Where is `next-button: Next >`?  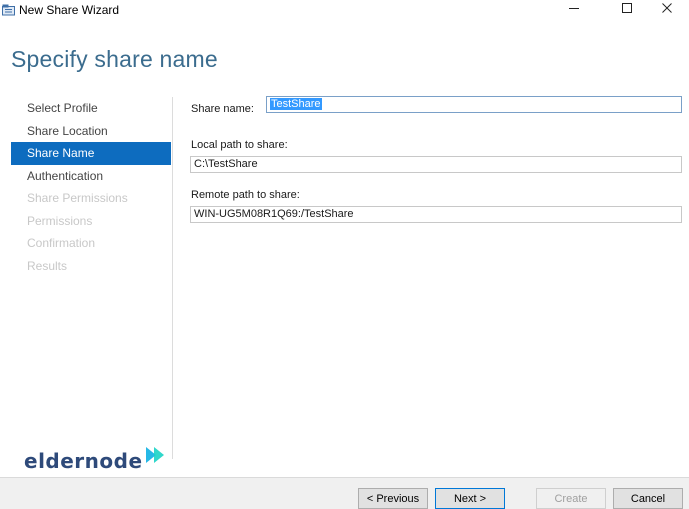
next-button: Next > is located at coordinates (470, 498).